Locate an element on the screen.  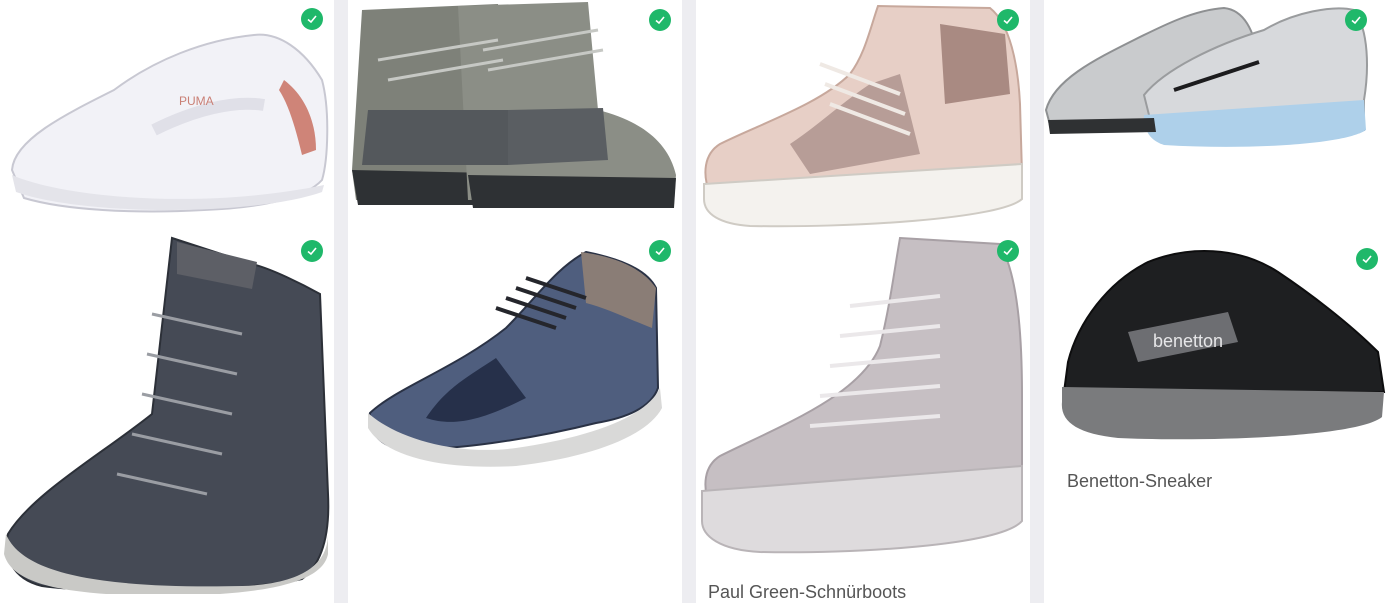
product-image-black-kacper-leather-boot is located at coordinates (168, 414).